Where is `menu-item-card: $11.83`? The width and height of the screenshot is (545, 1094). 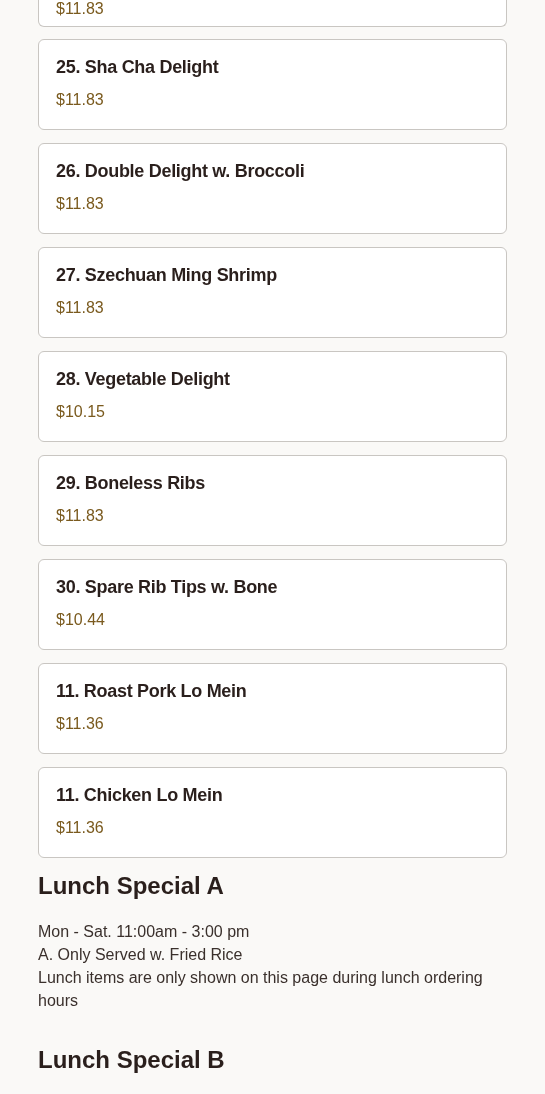 menu-item-card: $11.83 is located at coordinates (272, 13).